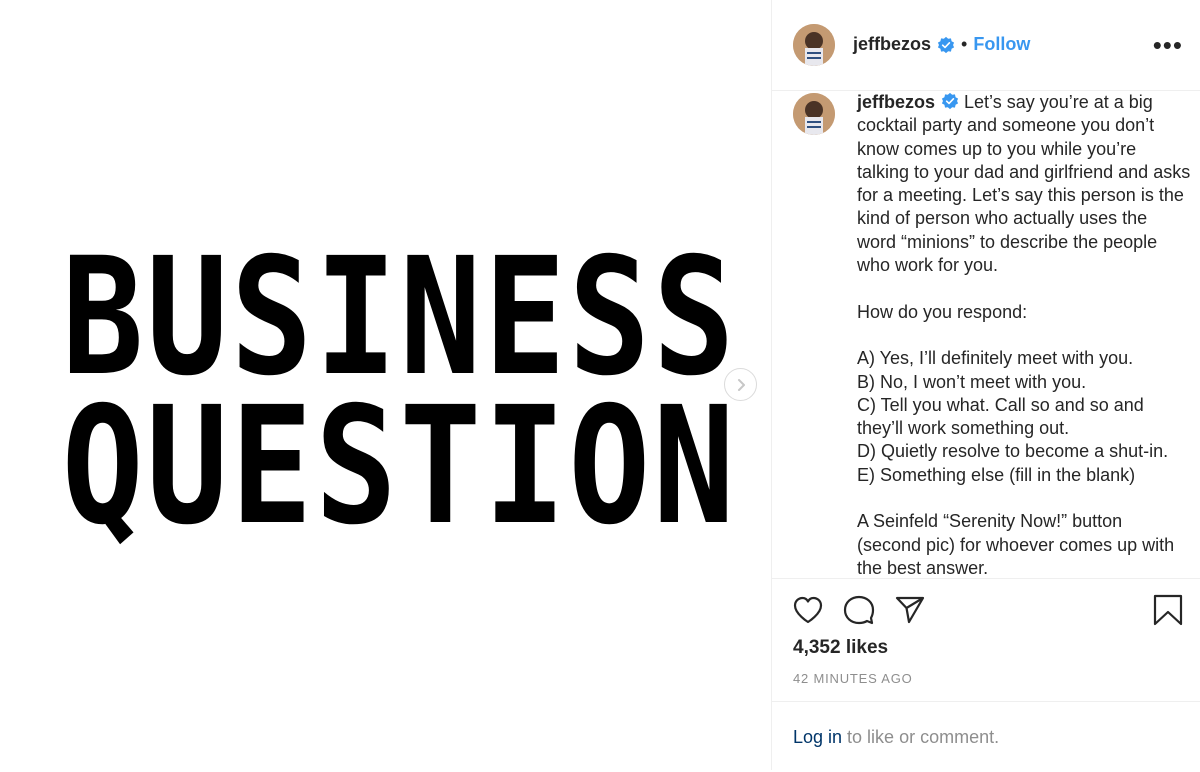 This screenshot has width=1200, height=772. I want to click on login-prompt: Log in to like or comment., so click(986, 736).